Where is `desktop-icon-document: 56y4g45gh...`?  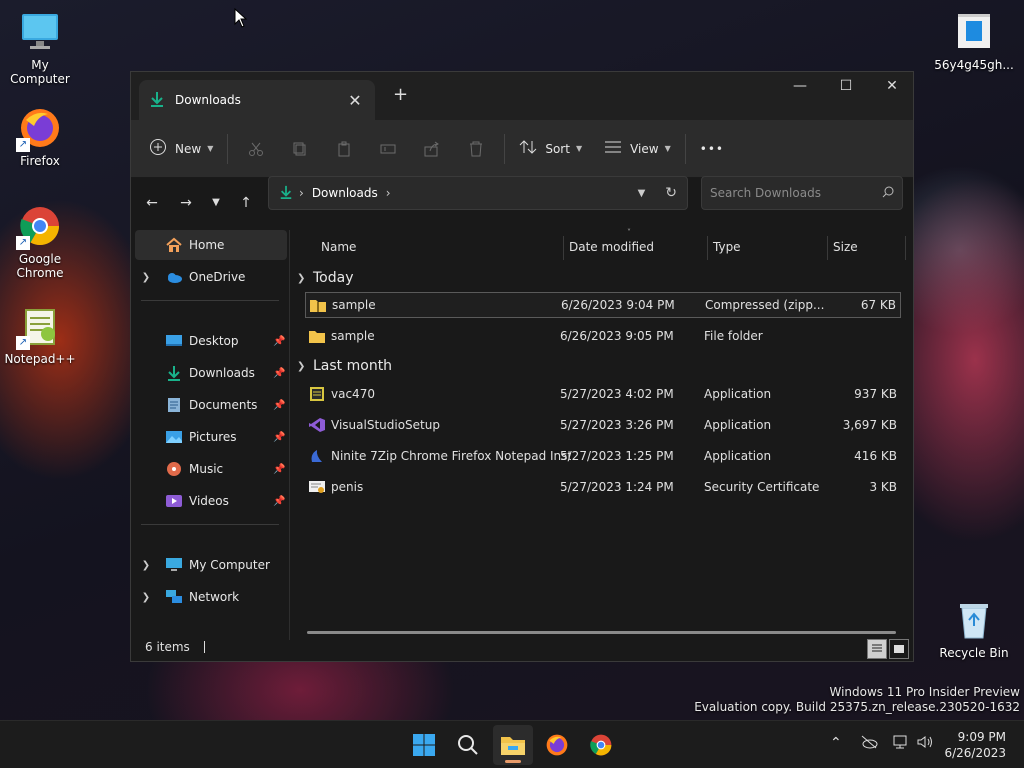
desktop-icon-document: 56y4g45gh... is located at coordinates (974, 41).